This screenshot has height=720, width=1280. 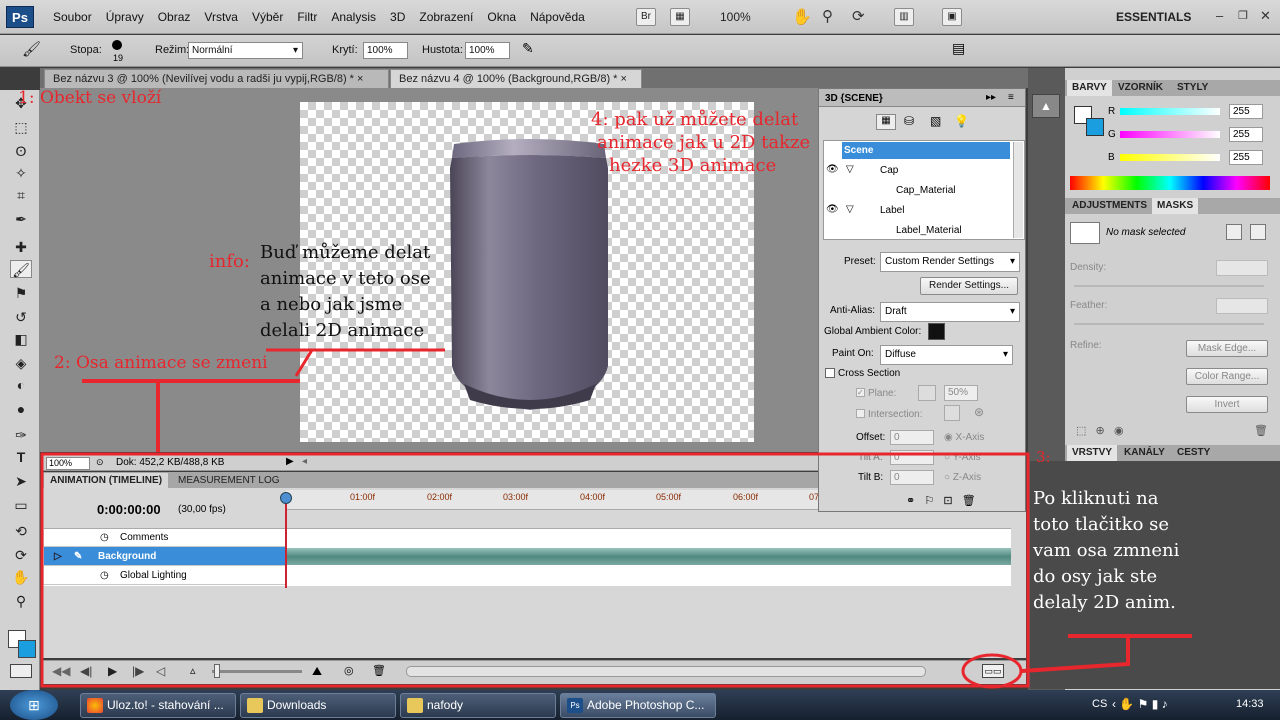 I want to click on start-button-icon: ⊞, so click(x=34, y=705).